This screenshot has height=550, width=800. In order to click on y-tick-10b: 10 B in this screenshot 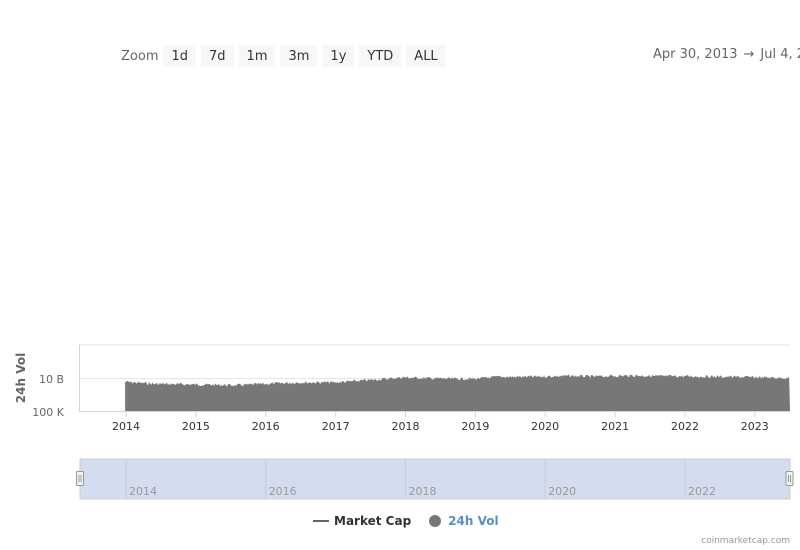, I will do `click(51, 379)`.